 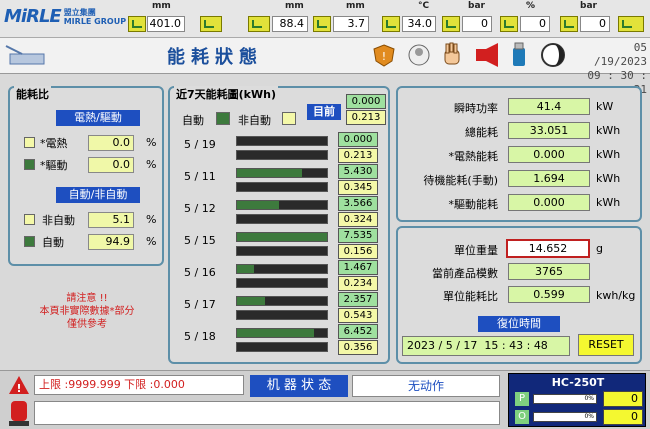 What do you see at coordinates (200, 304) in the screenshot?
I see `weekly-date: 5 / 17` at bounding box center [200, 304].